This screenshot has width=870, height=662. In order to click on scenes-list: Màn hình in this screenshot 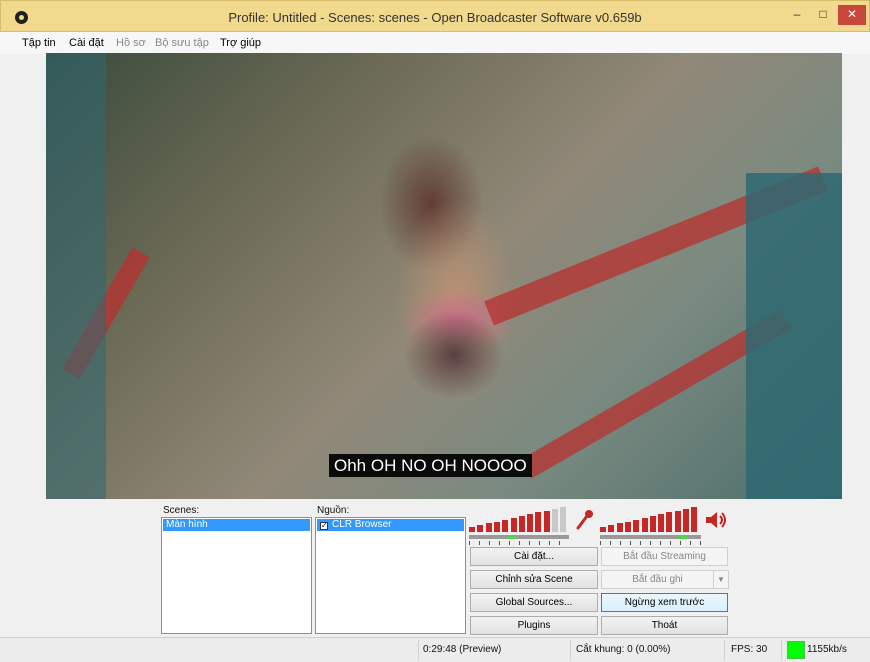, I will do `click(236, 575)`.